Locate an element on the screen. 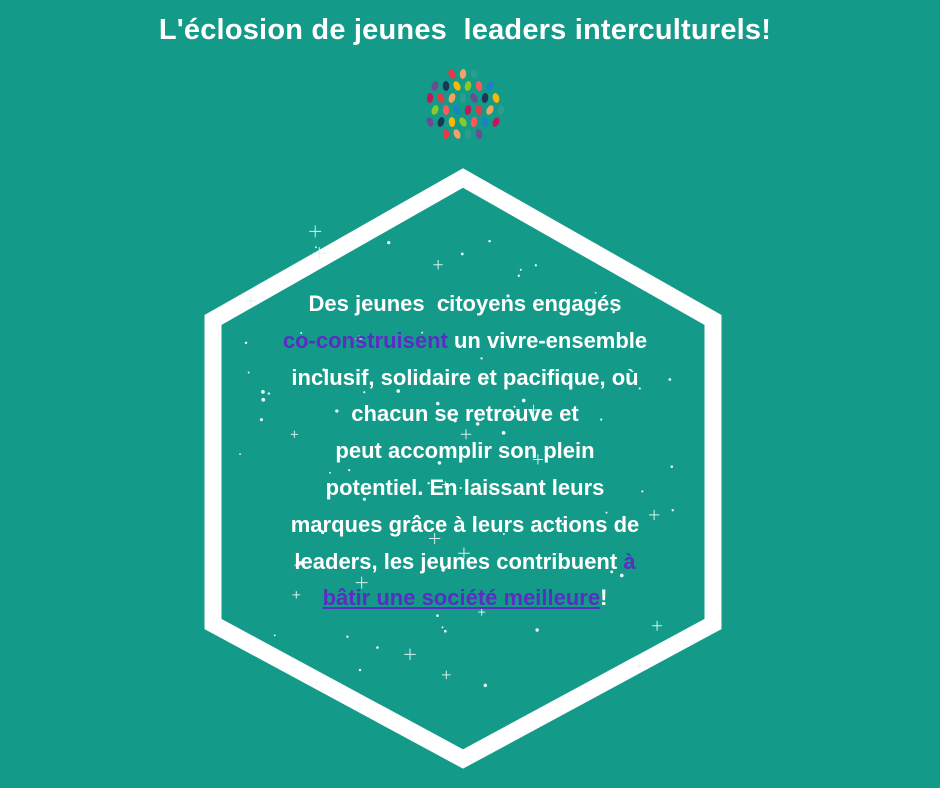  message-line-1: Des jeunes citoyens engagés is located at coordinates (465, 303).